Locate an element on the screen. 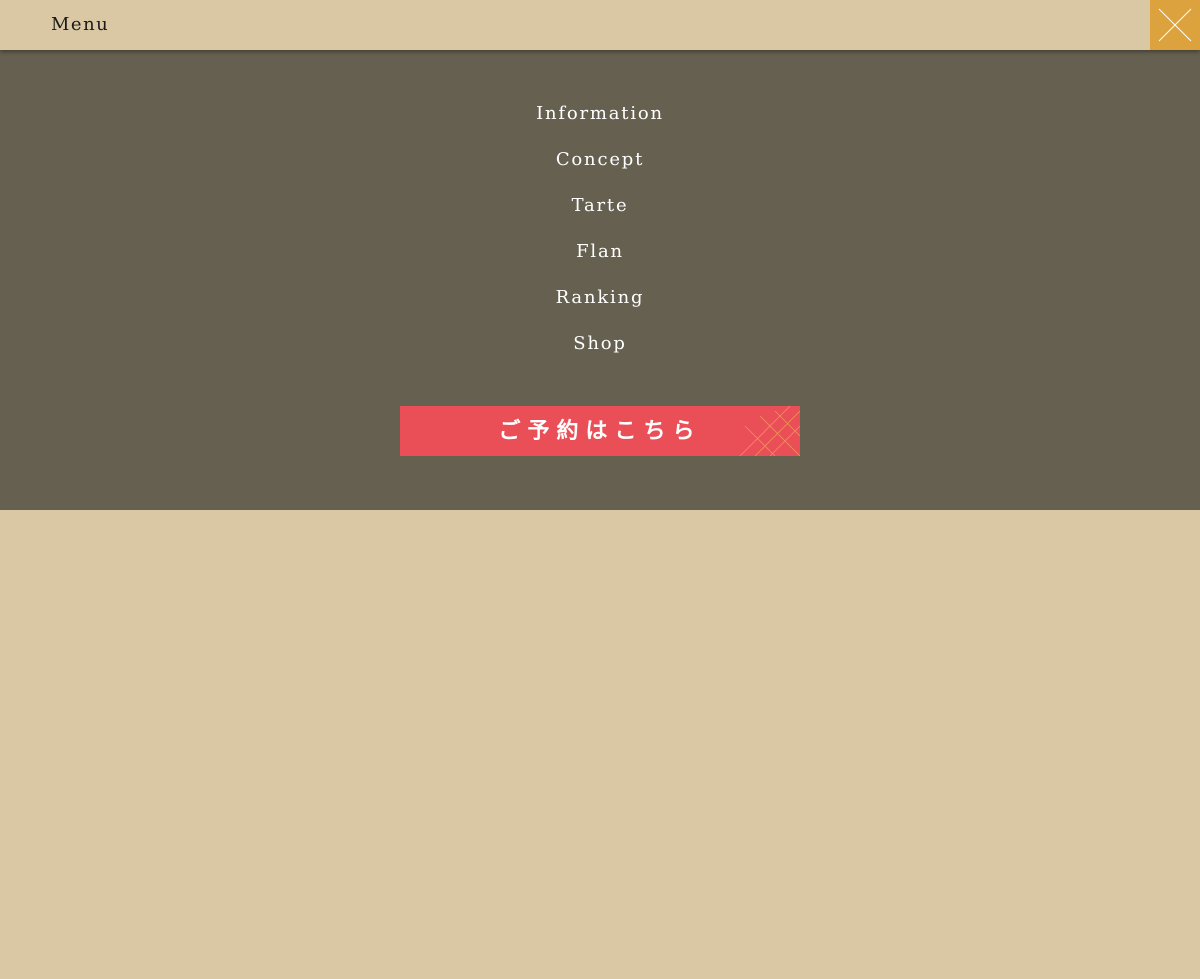 This screenshot has height=979, width=1200. menu-title: Menu is located at coordinates (80, 24).